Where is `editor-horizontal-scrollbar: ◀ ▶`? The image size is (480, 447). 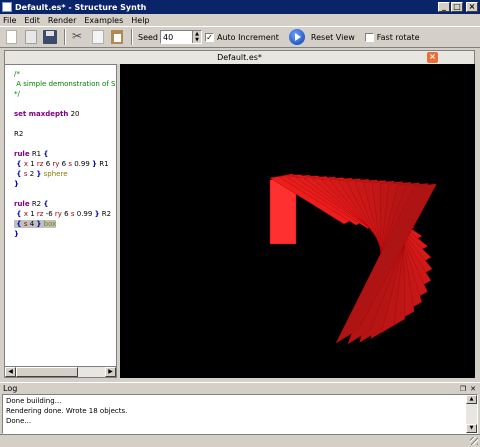 editor-horizontal-scrollbar: ◀ ▶ is located at coordinates (60, 371).